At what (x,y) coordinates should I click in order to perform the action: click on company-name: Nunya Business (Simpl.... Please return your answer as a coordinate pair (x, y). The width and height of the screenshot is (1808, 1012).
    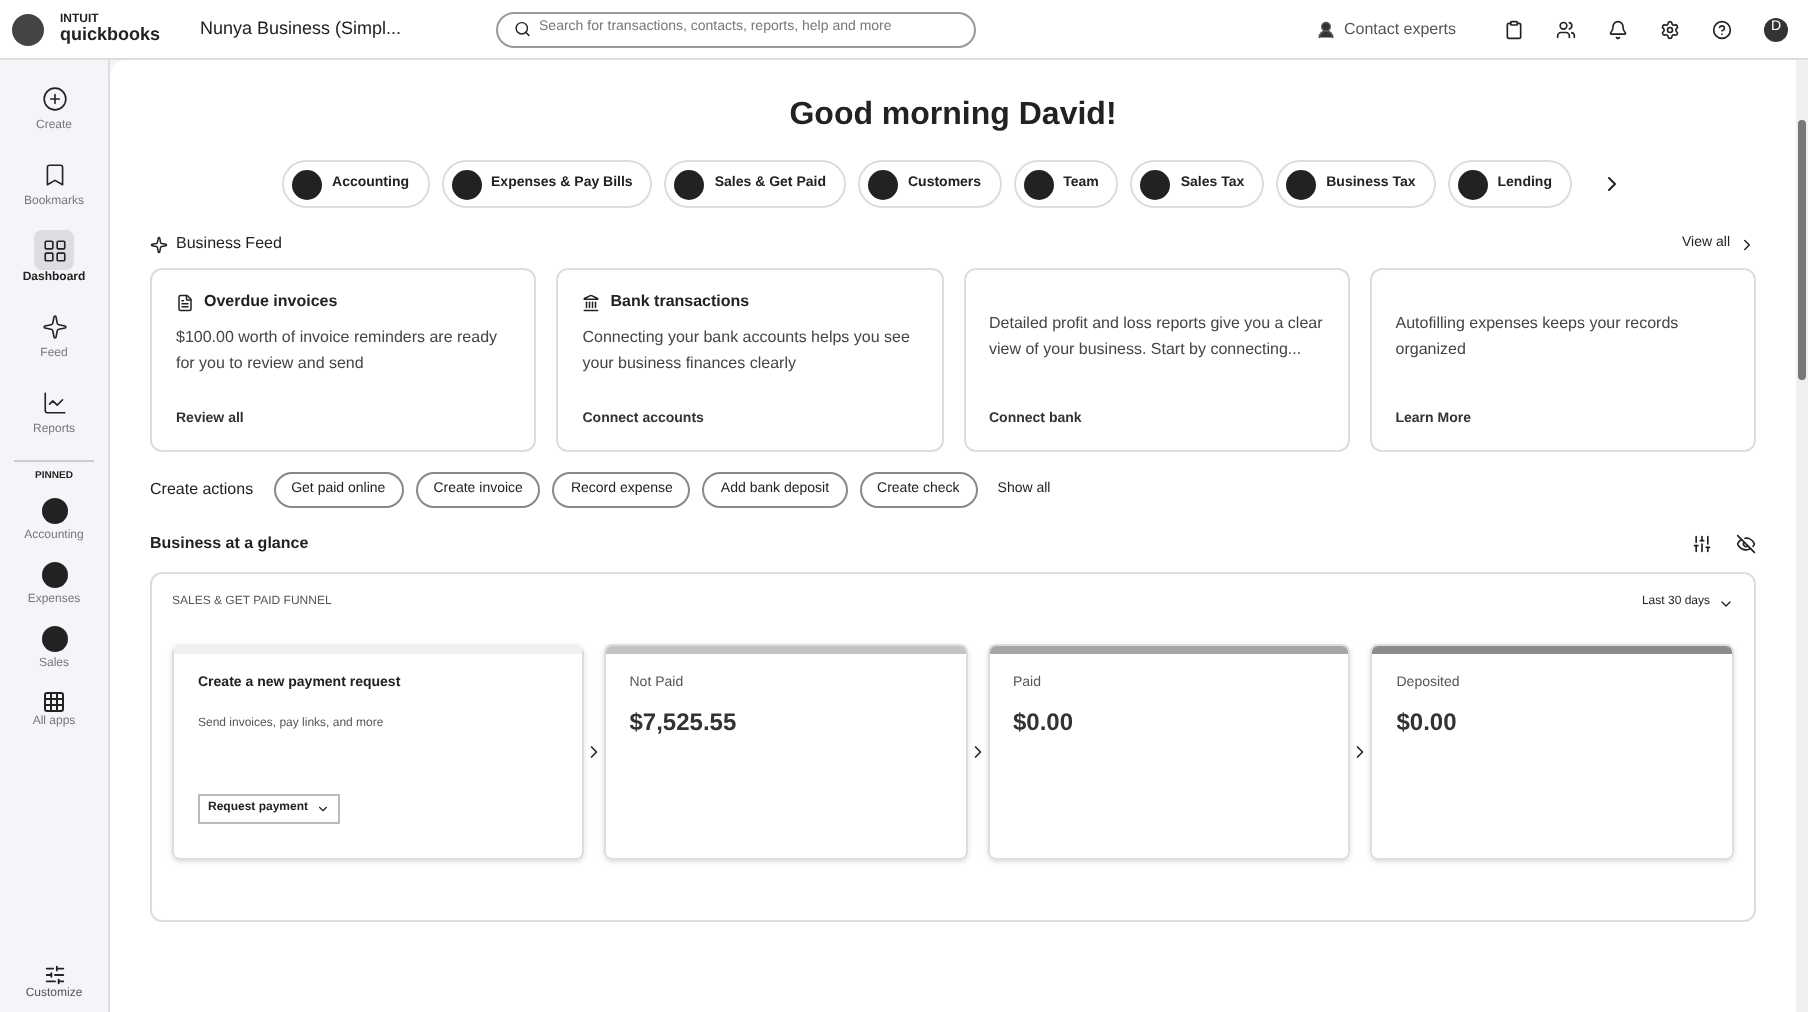
    Looking at the image, I should click on (340, 29).